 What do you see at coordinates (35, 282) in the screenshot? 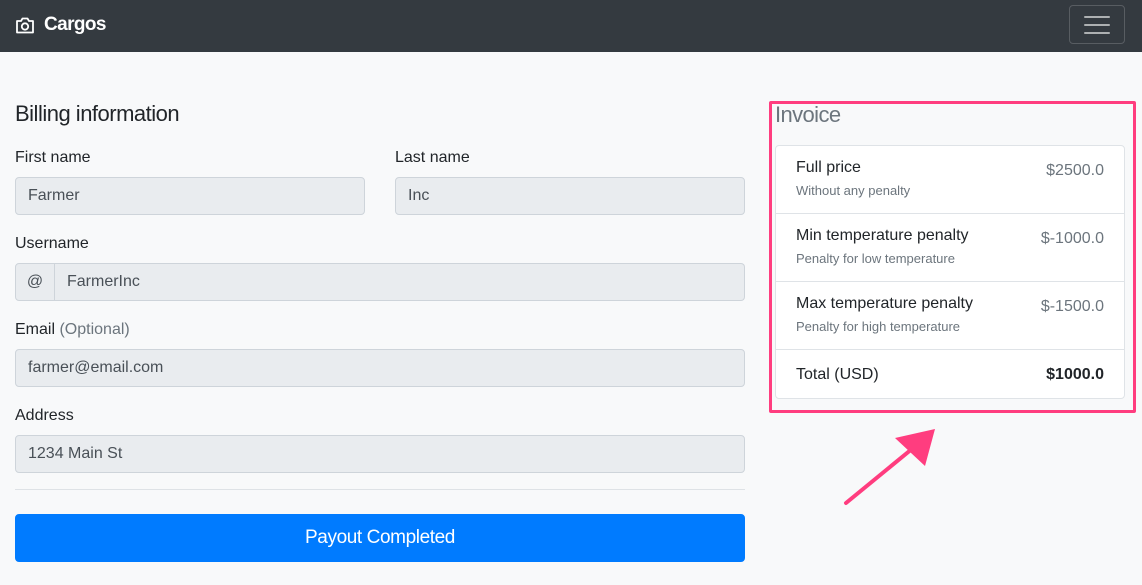
I see `username-prefix: @` at bounding box center [35, 282].